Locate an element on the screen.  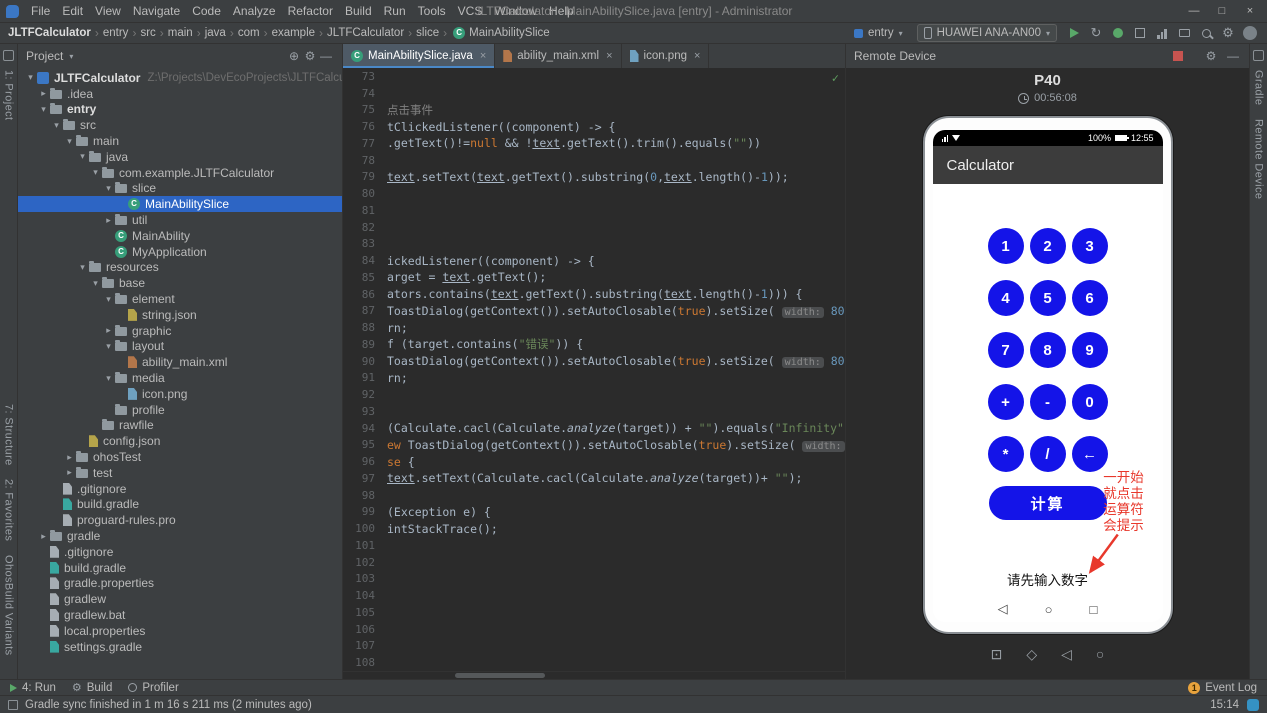
project-view-select: Project is located at coordinates (44, 56).